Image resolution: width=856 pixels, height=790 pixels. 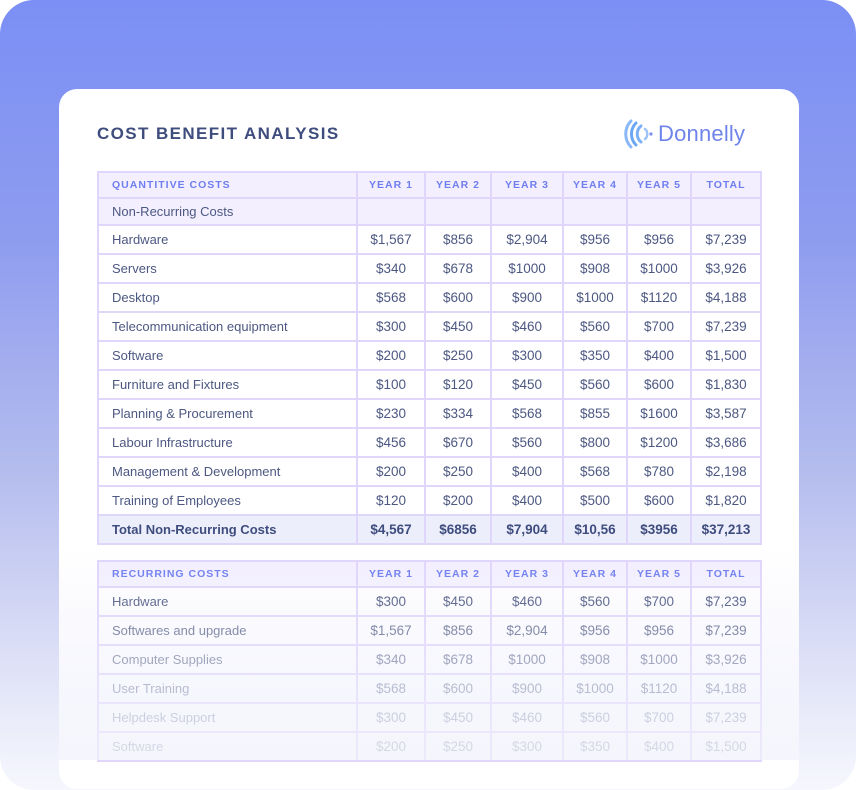 What do you see at coordinates (227, 239) in the screenshot?
I see `row-label: Hardware` at bounding box center [227, 239].